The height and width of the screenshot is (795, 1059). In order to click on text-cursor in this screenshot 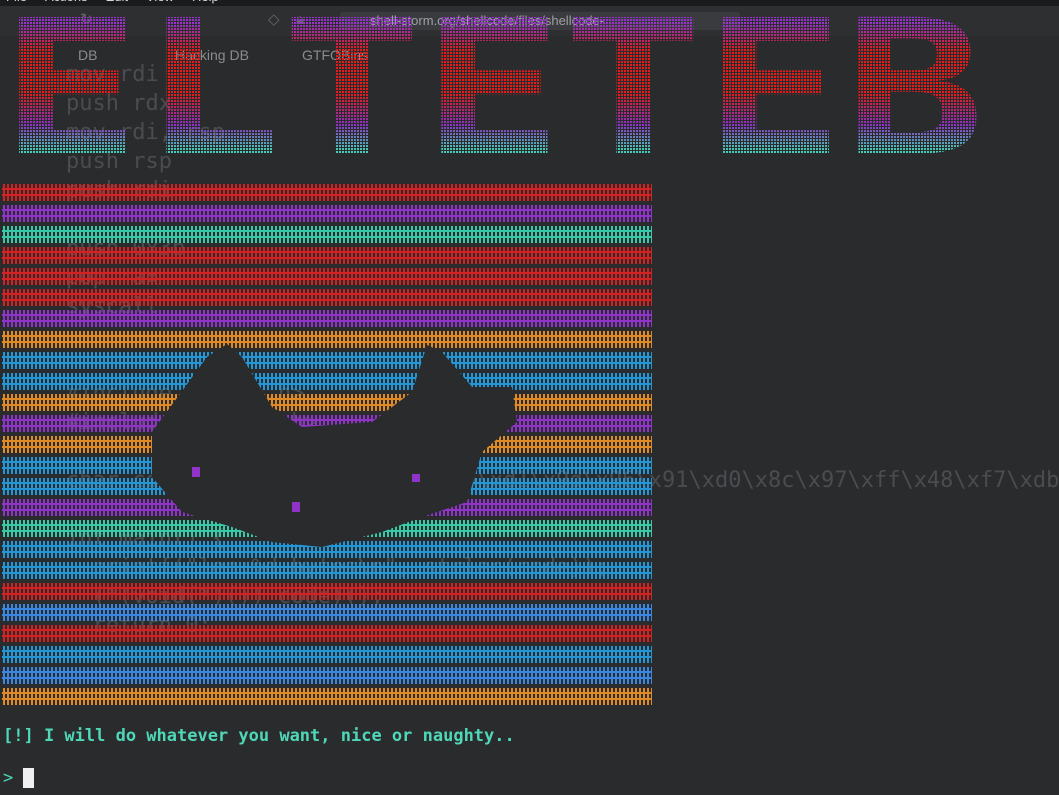, I will do `click(29, 778)`.